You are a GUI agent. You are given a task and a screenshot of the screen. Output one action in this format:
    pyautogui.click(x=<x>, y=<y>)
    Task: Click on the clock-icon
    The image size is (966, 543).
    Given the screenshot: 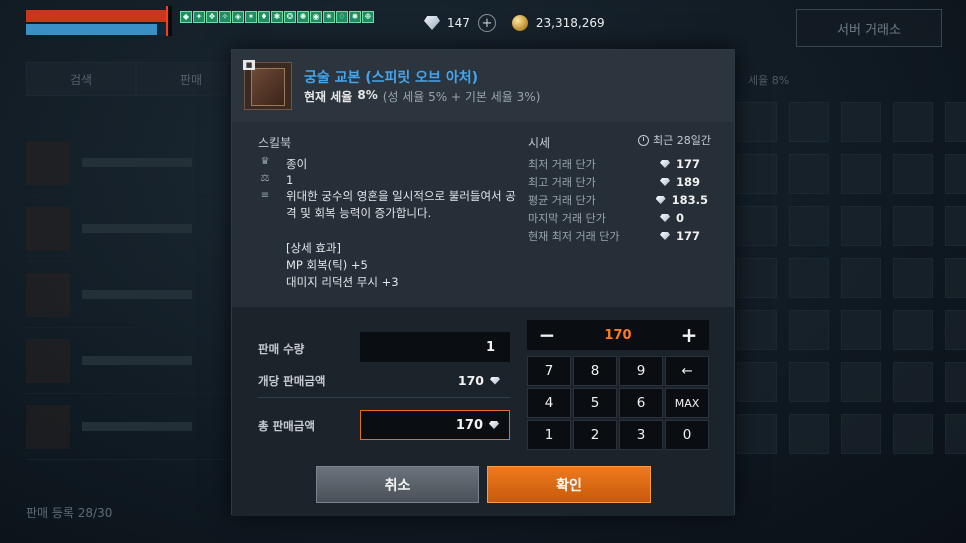 What is the action you would take?
    pyautogui.click(x=643, y=140)
    